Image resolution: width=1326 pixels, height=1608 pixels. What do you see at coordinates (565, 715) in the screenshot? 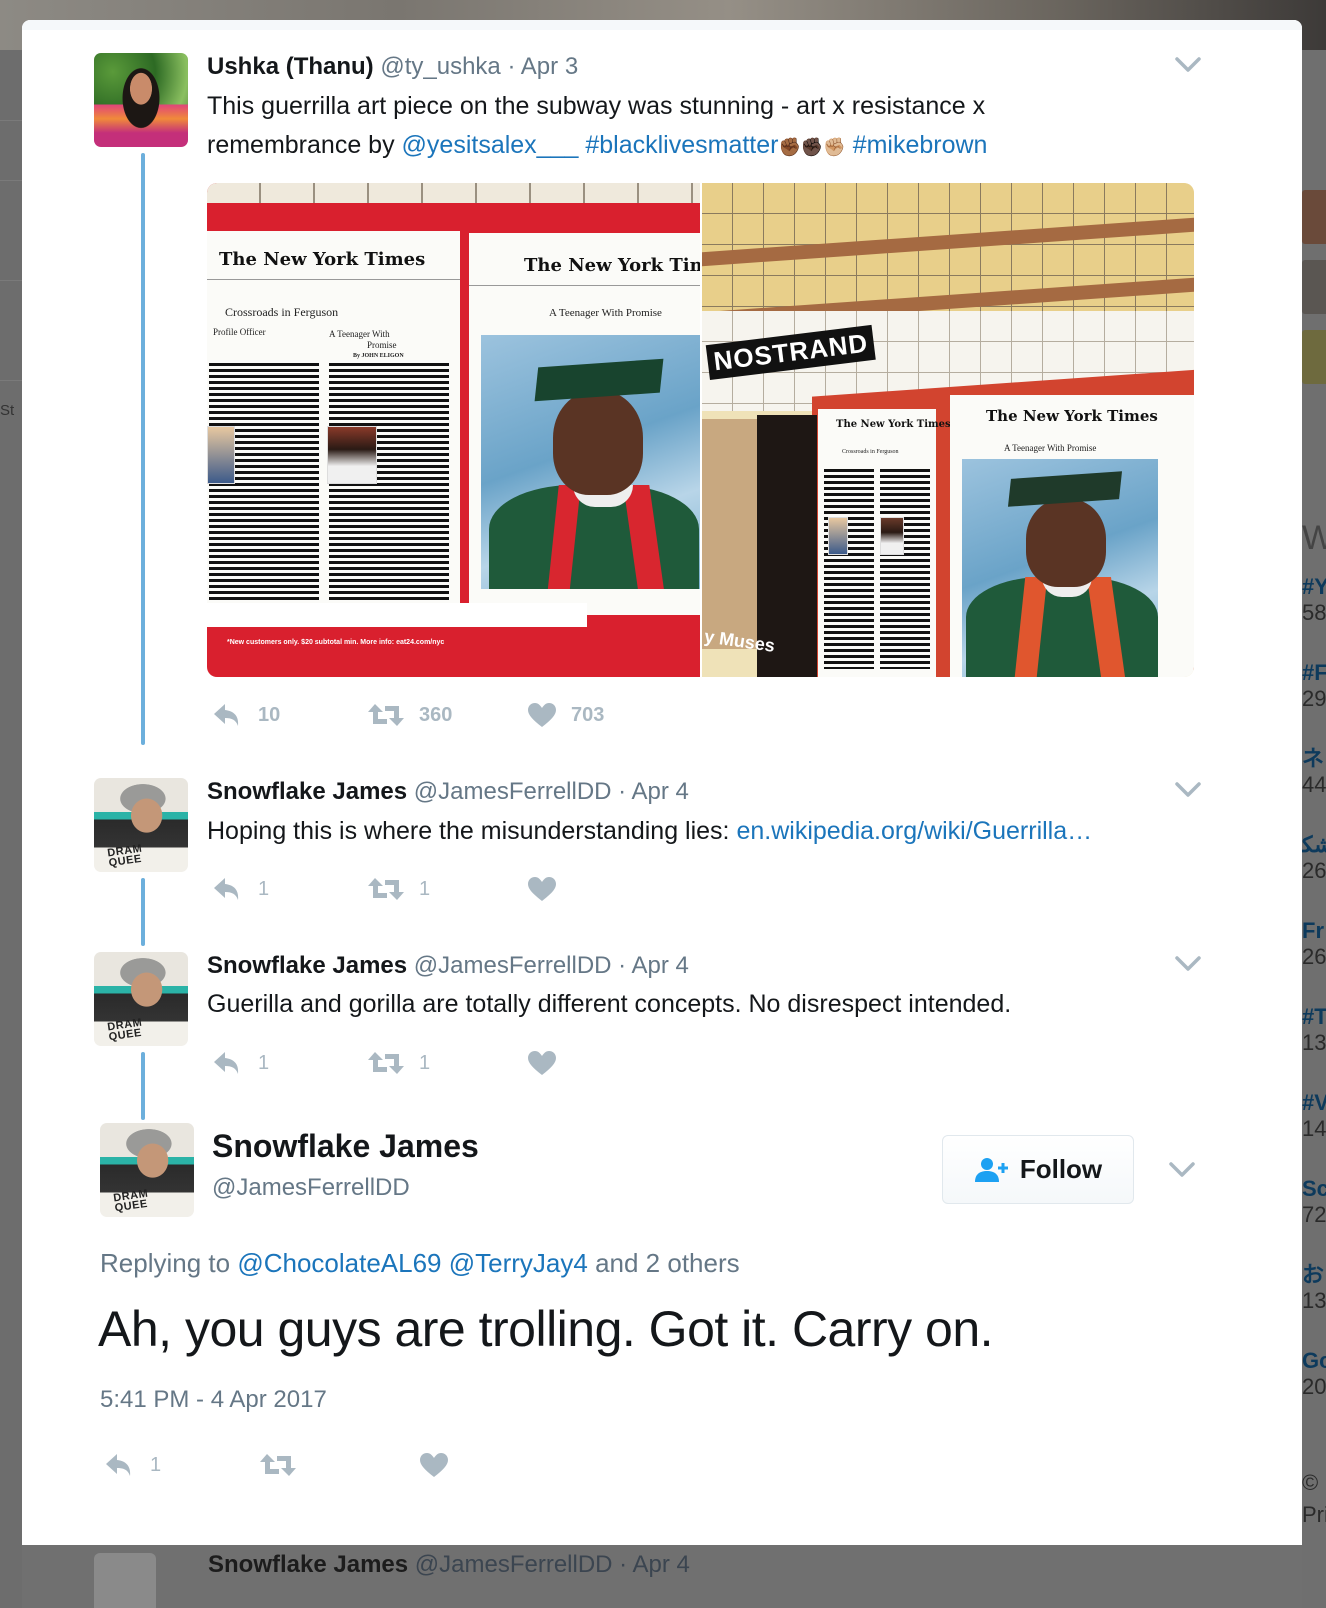
I see `like-button: 703` at bounding box center [565, 715].